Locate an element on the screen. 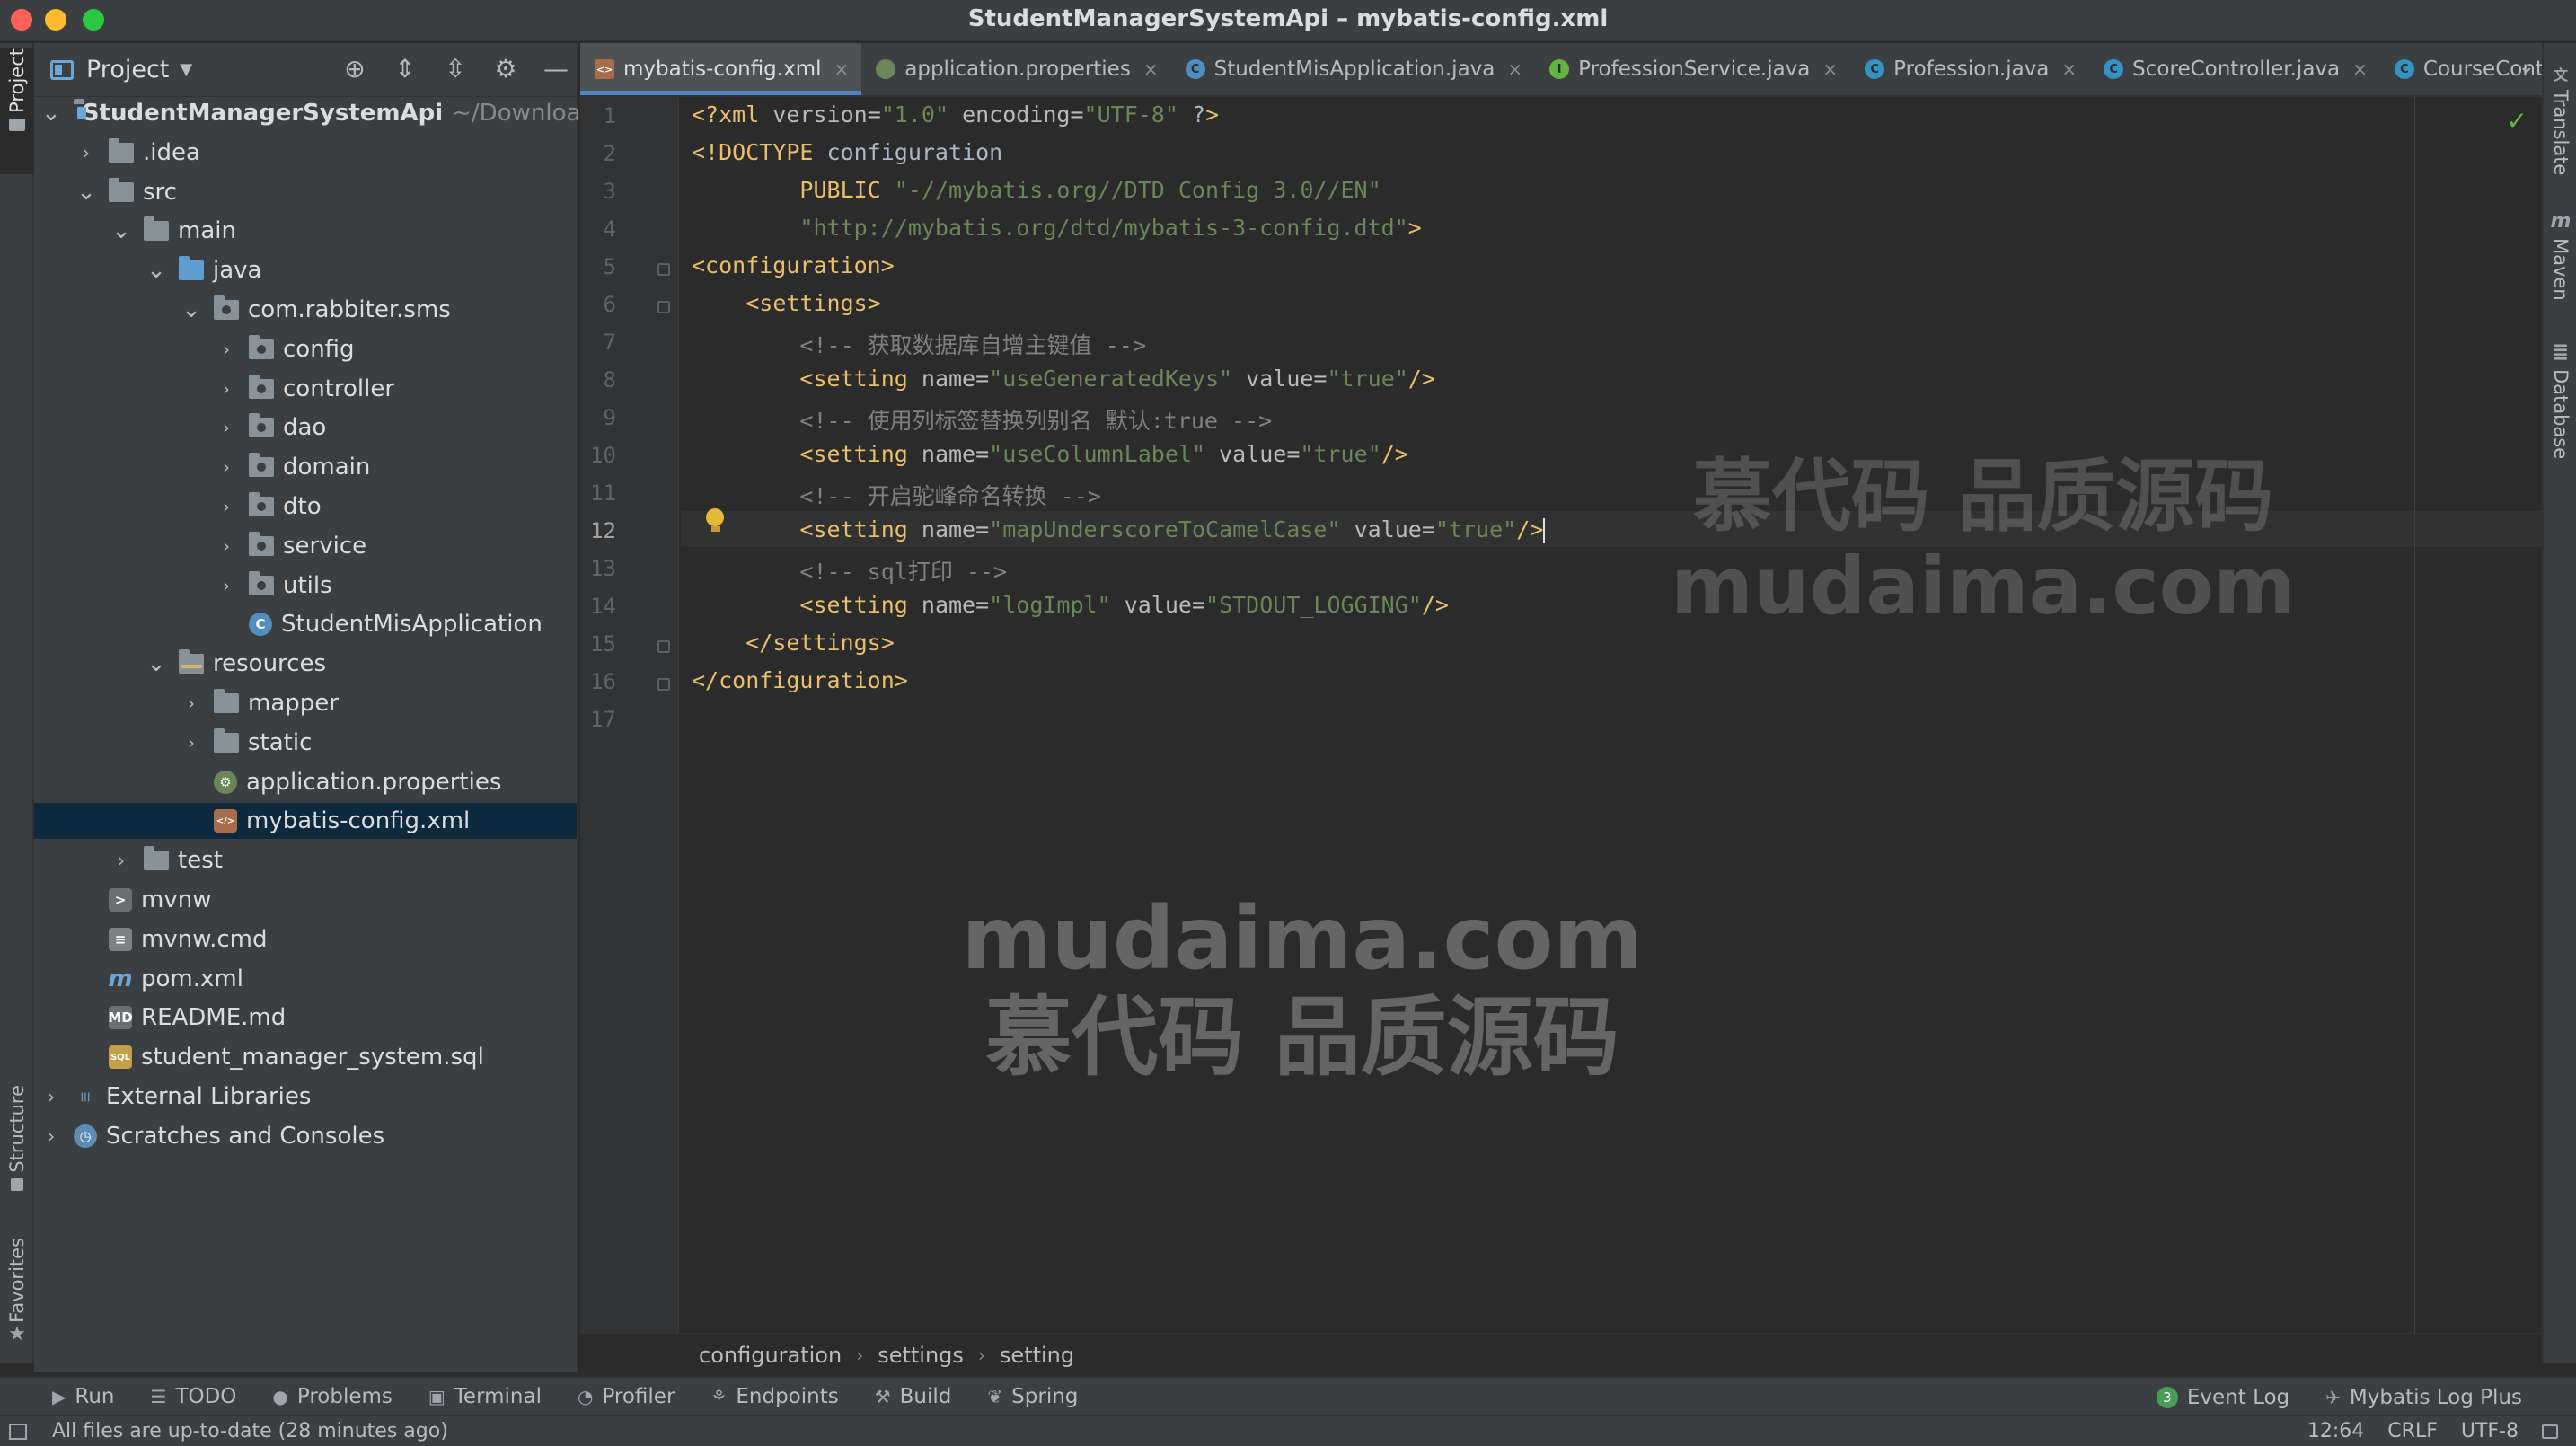 Image resolution: width=2576 pixels, height=1446 pixels. locate-file-icon: ⊕ is located at coordinates (354, 69).